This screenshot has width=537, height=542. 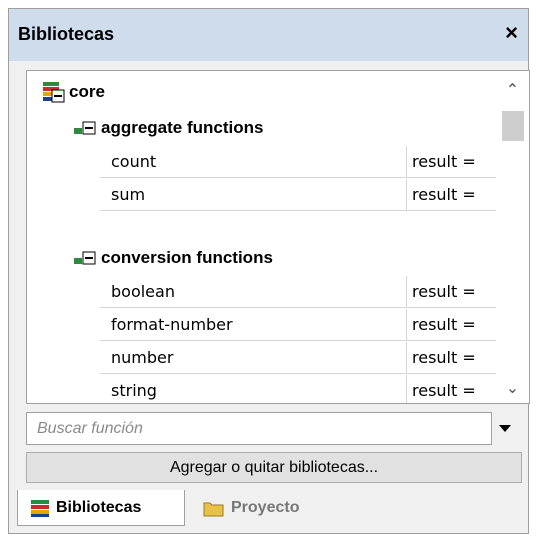 I want to click on tree-node-aggregate-functions: aggregate functions, so click(x=168, y=128).